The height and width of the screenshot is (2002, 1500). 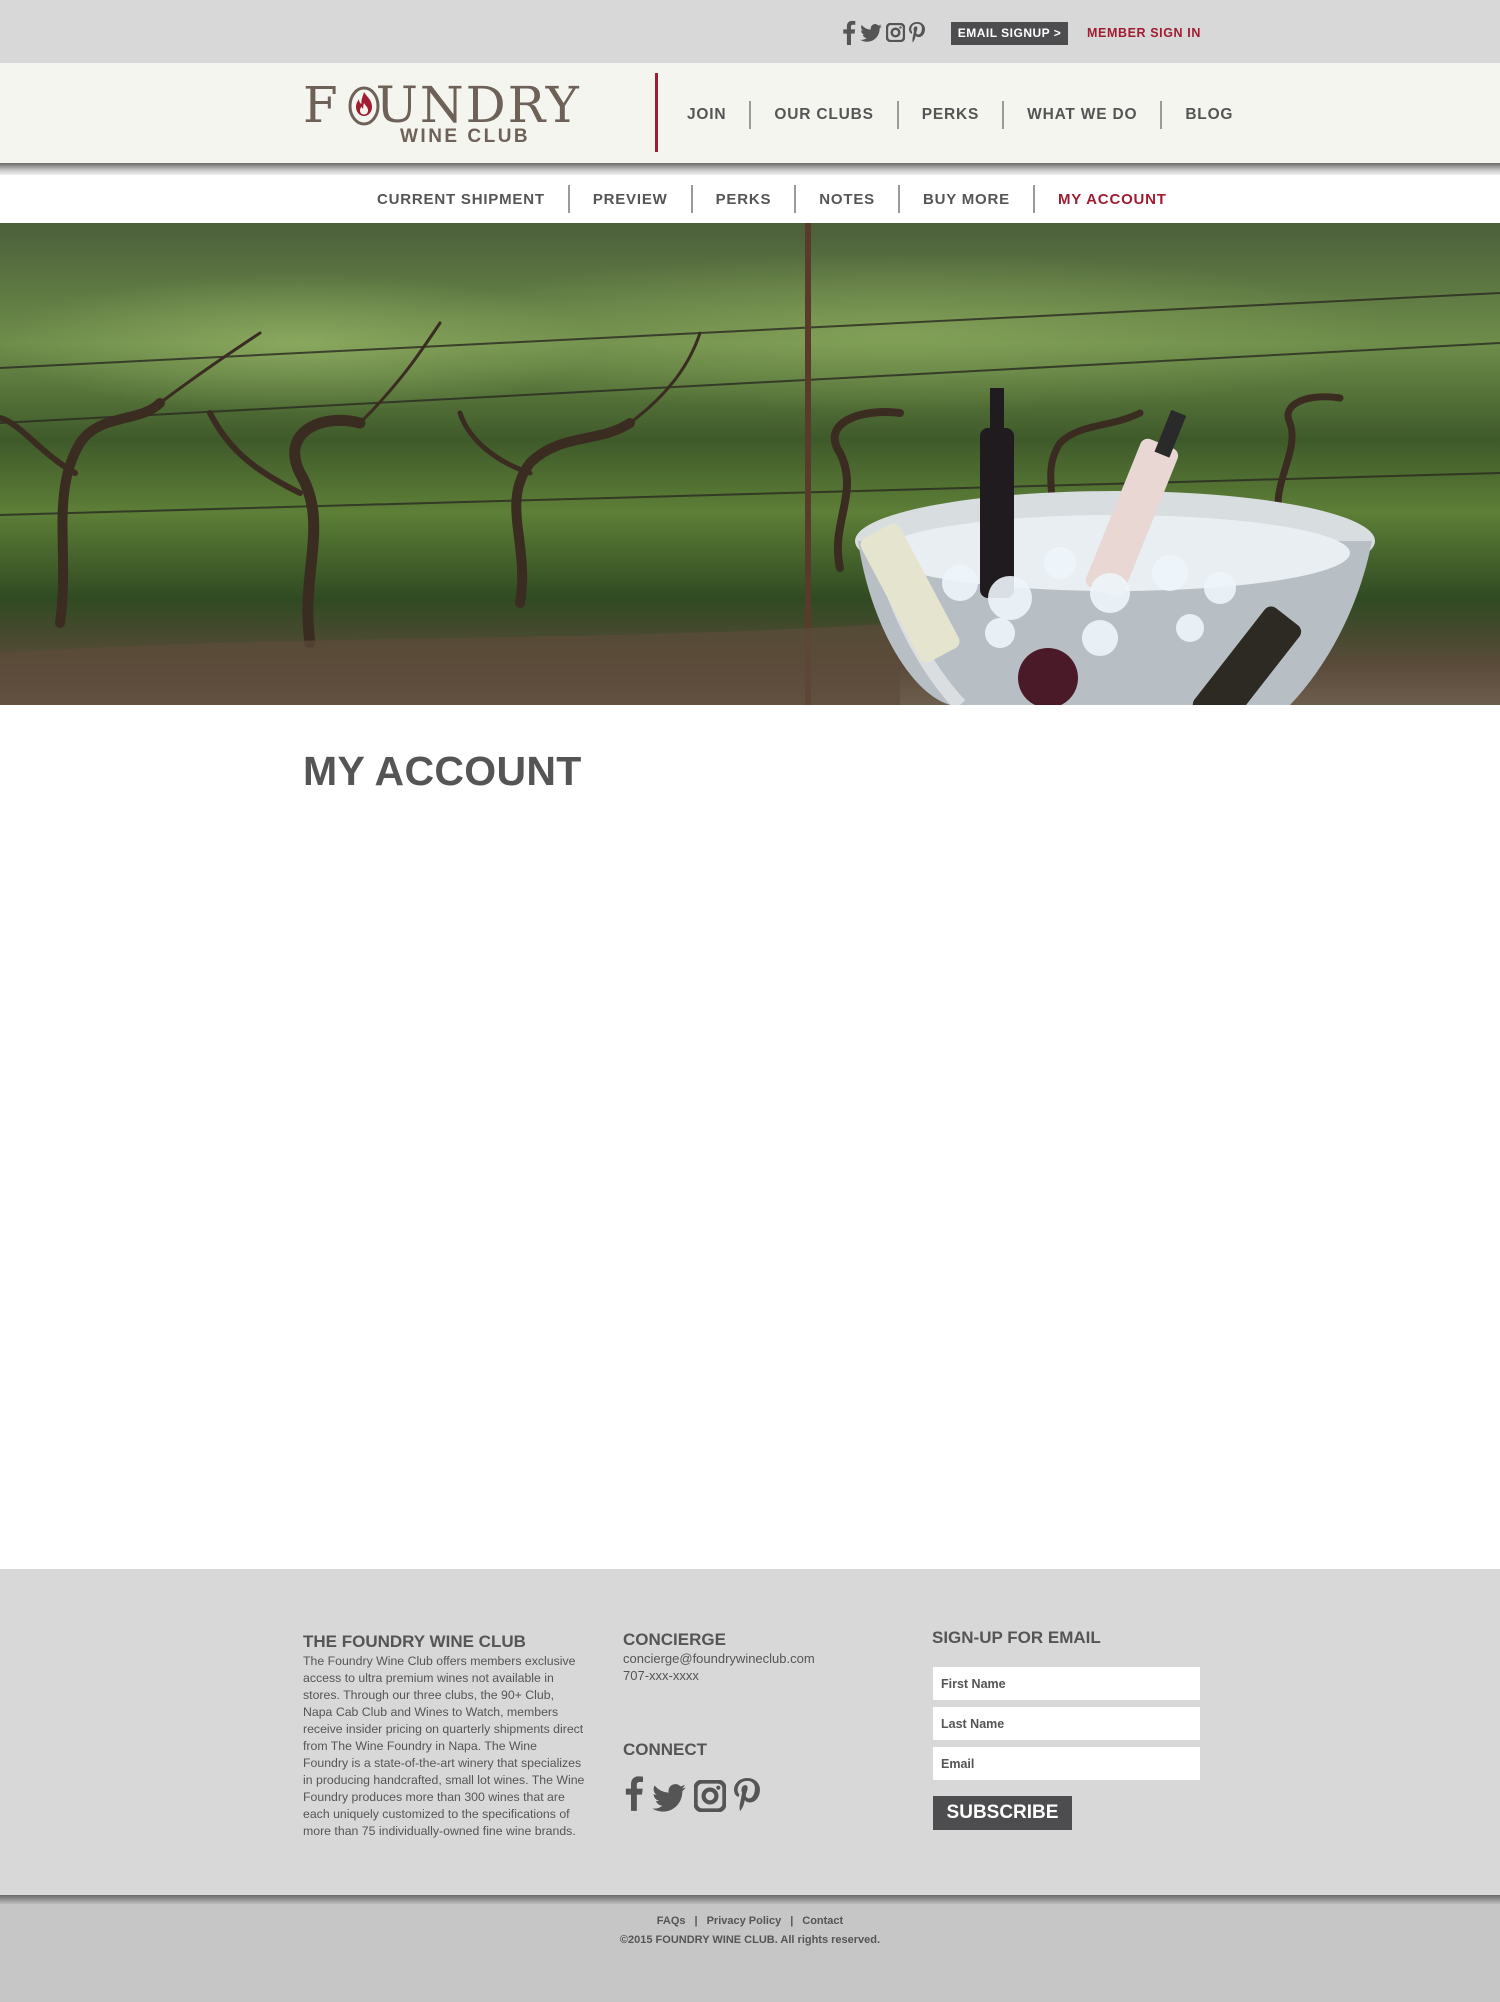 I want to click on legal-links: FAQs | Privacy Policy | Contact, so click(x=750, y=1921).